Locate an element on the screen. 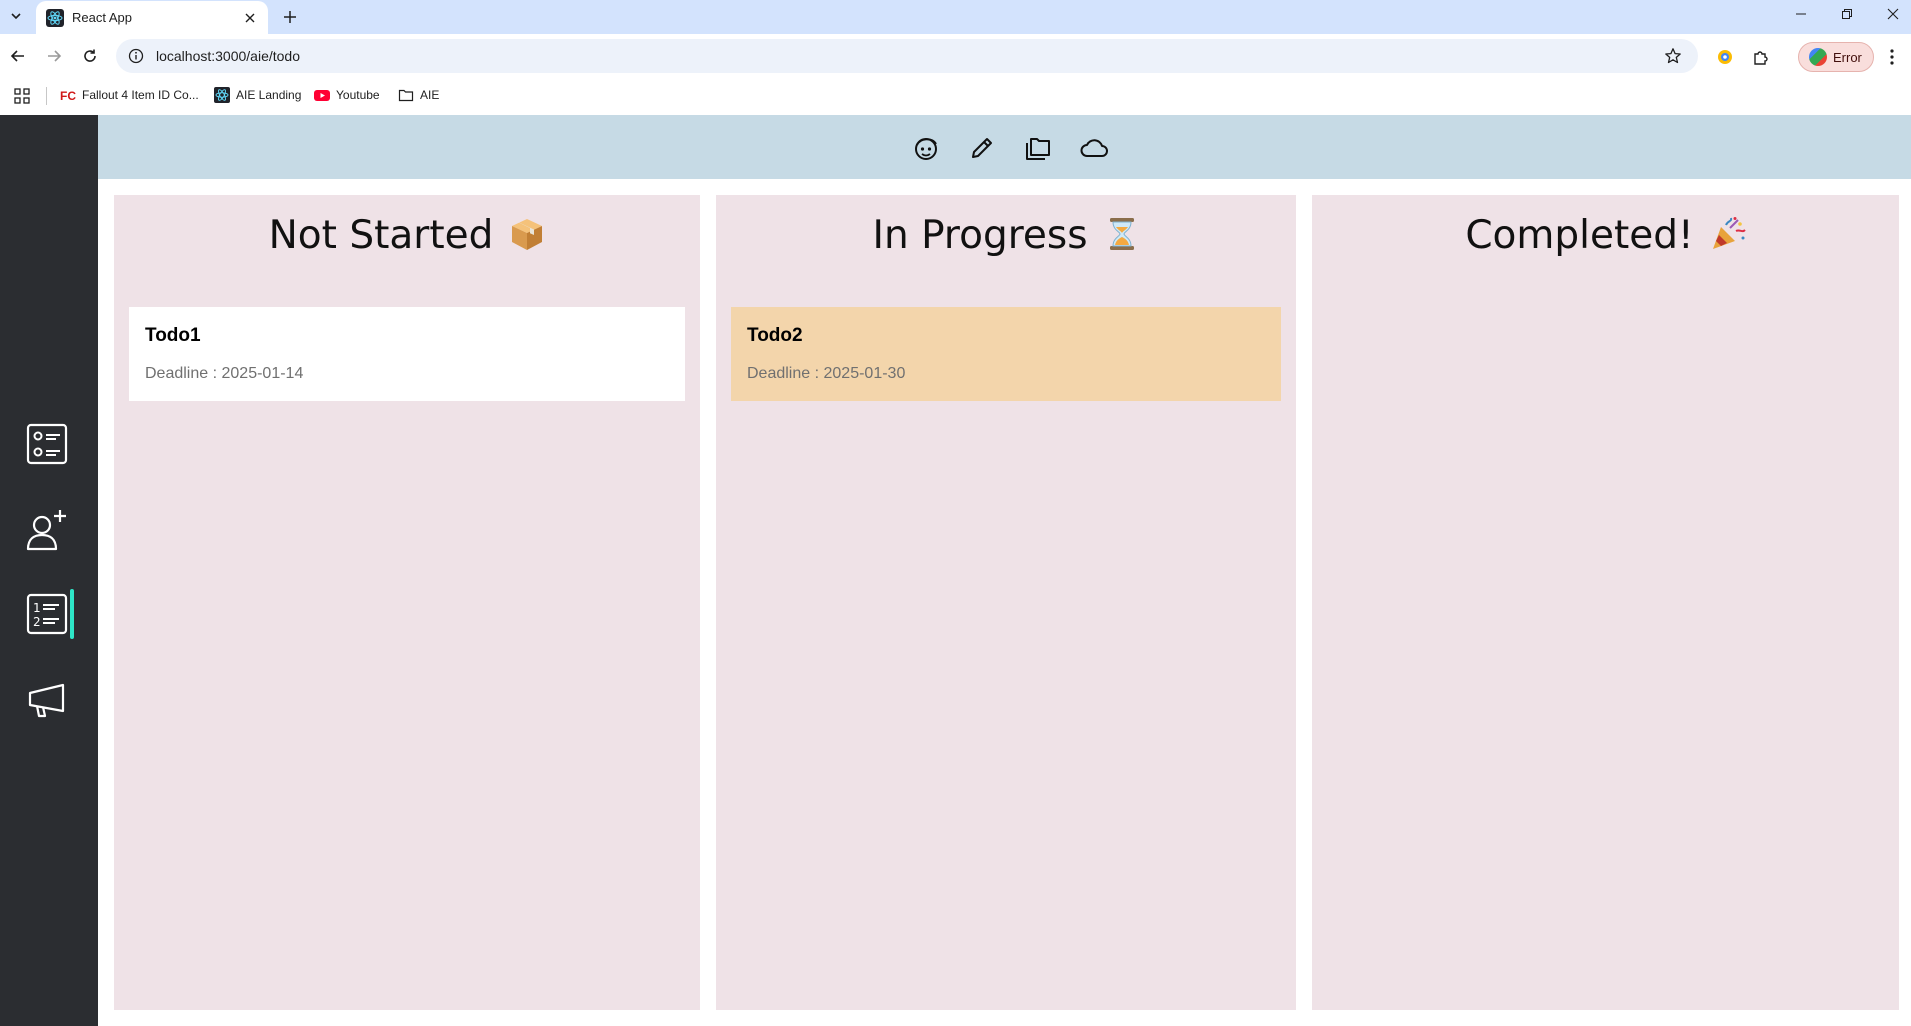  svg-text: FC is located at coordinates (68, 96).